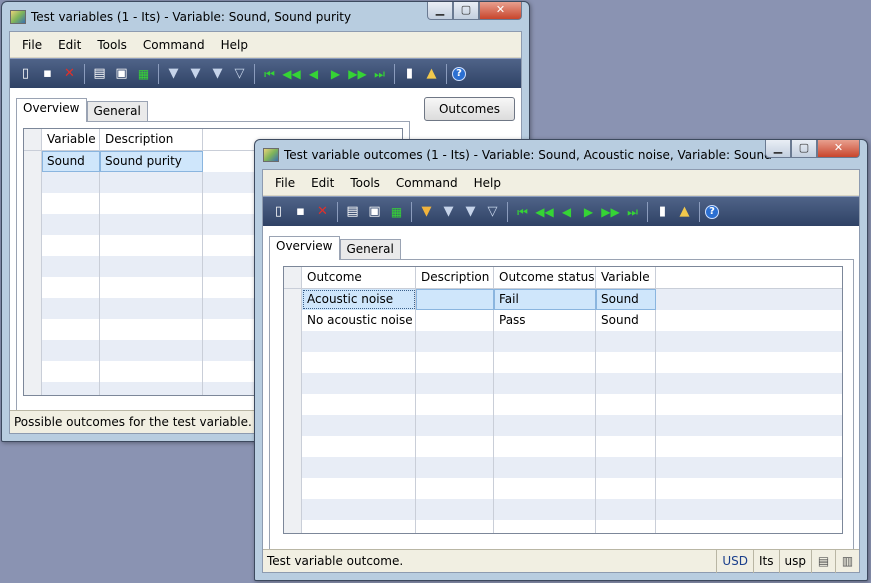 The image size is (871, 583). Describe the element at coordinates (545, 299) in the screenshot. I see `cell-outcome-status: Fail` at that location.